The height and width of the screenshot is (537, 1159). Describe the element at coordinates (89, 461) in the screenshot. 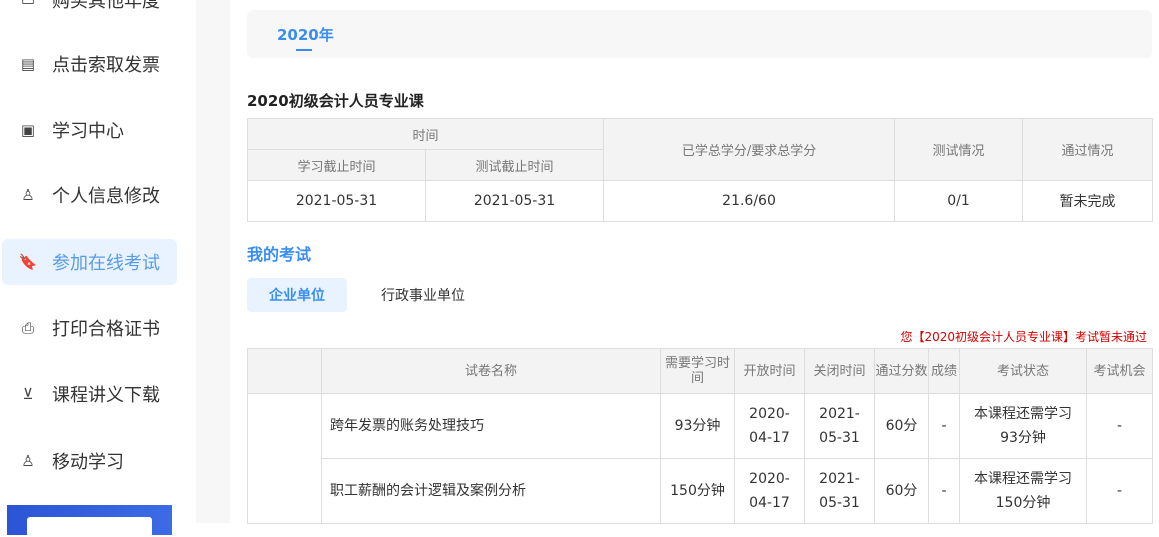

I see `sidebar-item-mobile: ♙ 移动学习` at that location.